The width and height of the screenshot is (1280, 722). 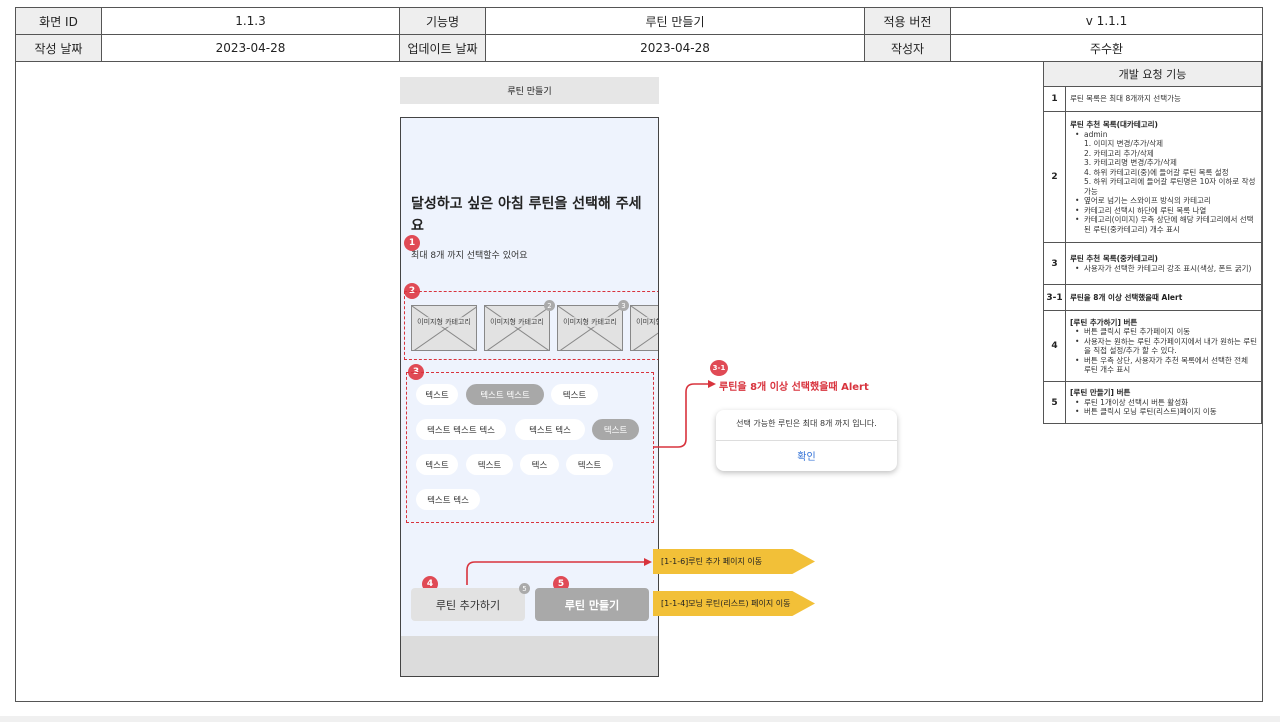 I want to click on spec-line: 사용자가 선택한 카테고리 강조 표시(색상, 폰트 굵기), so click(x=1163, y=269).